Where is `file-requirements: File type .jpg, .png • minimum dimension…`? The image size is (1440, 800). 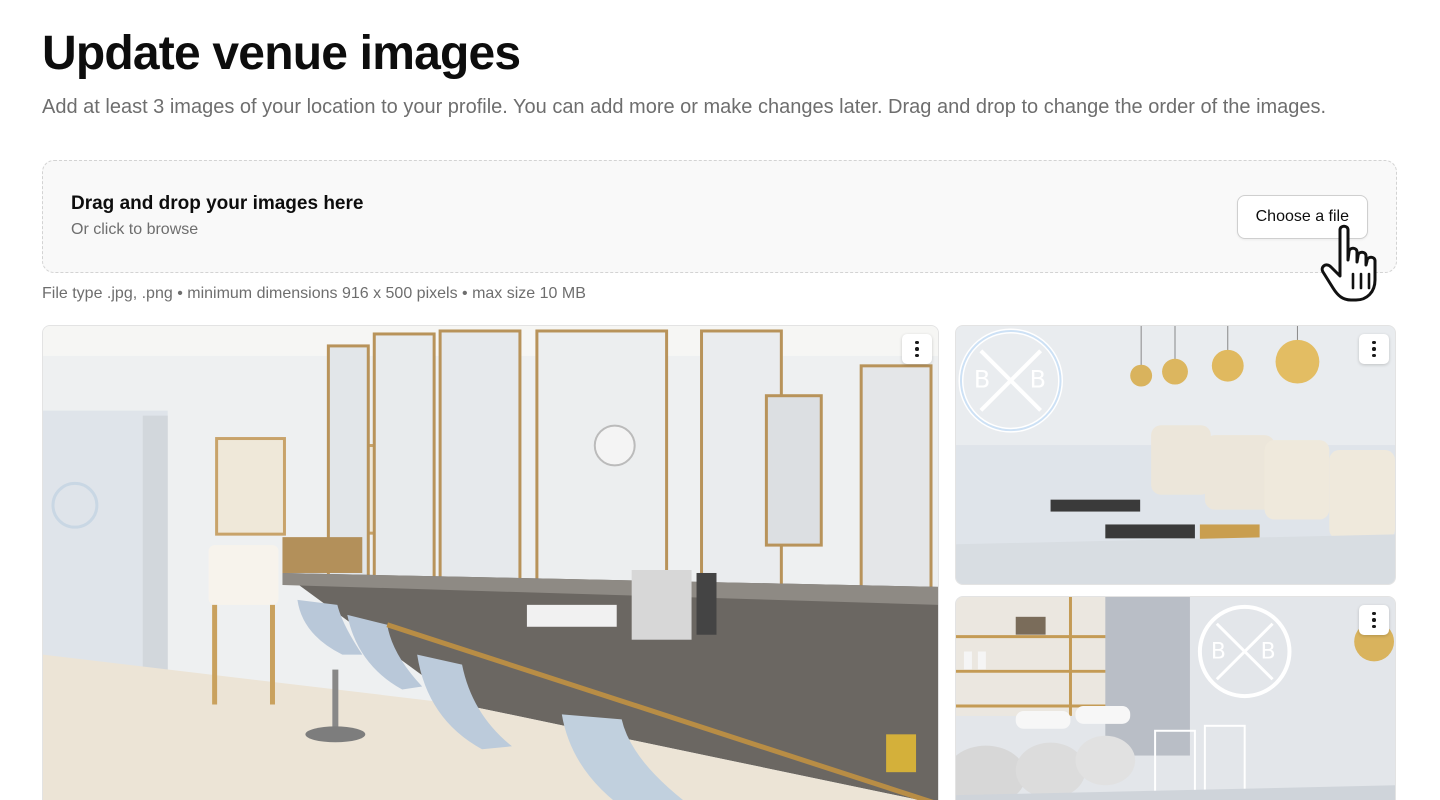 file-requirements: File type .jpg, .png • minimum dimension… is located at coordinates (314, 293).